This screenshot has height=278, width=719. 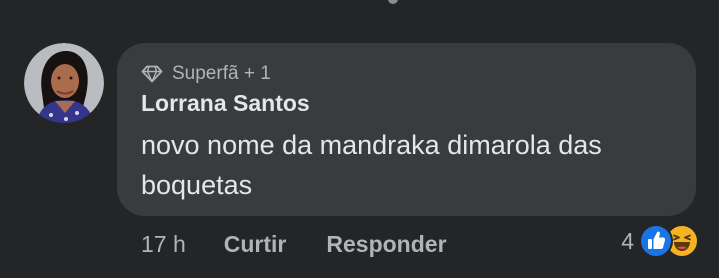 What do you see at coordinates (152, 74) in the screenshot?
I see `diamond-icon` at bounding box center [152, 74].